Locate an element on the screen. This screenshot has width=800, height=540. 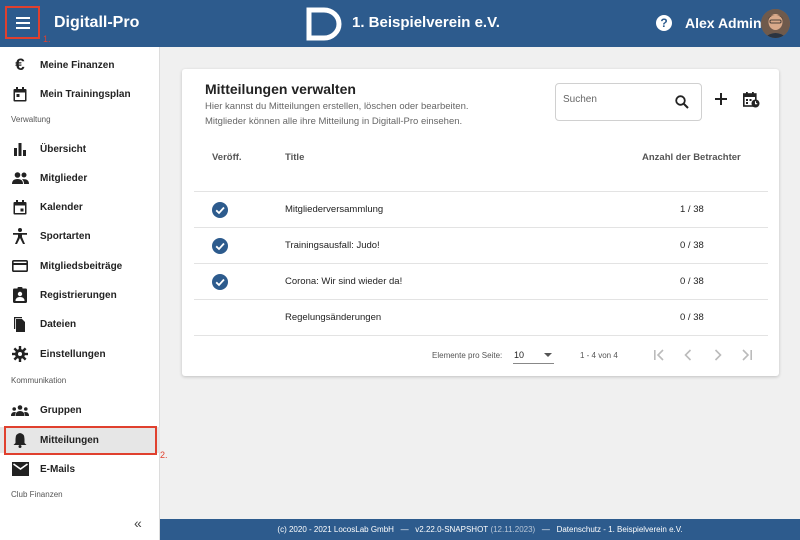
footer-links: Datenschutz - 1. Beispielverein e.V. is located at coordinates (620, 529).